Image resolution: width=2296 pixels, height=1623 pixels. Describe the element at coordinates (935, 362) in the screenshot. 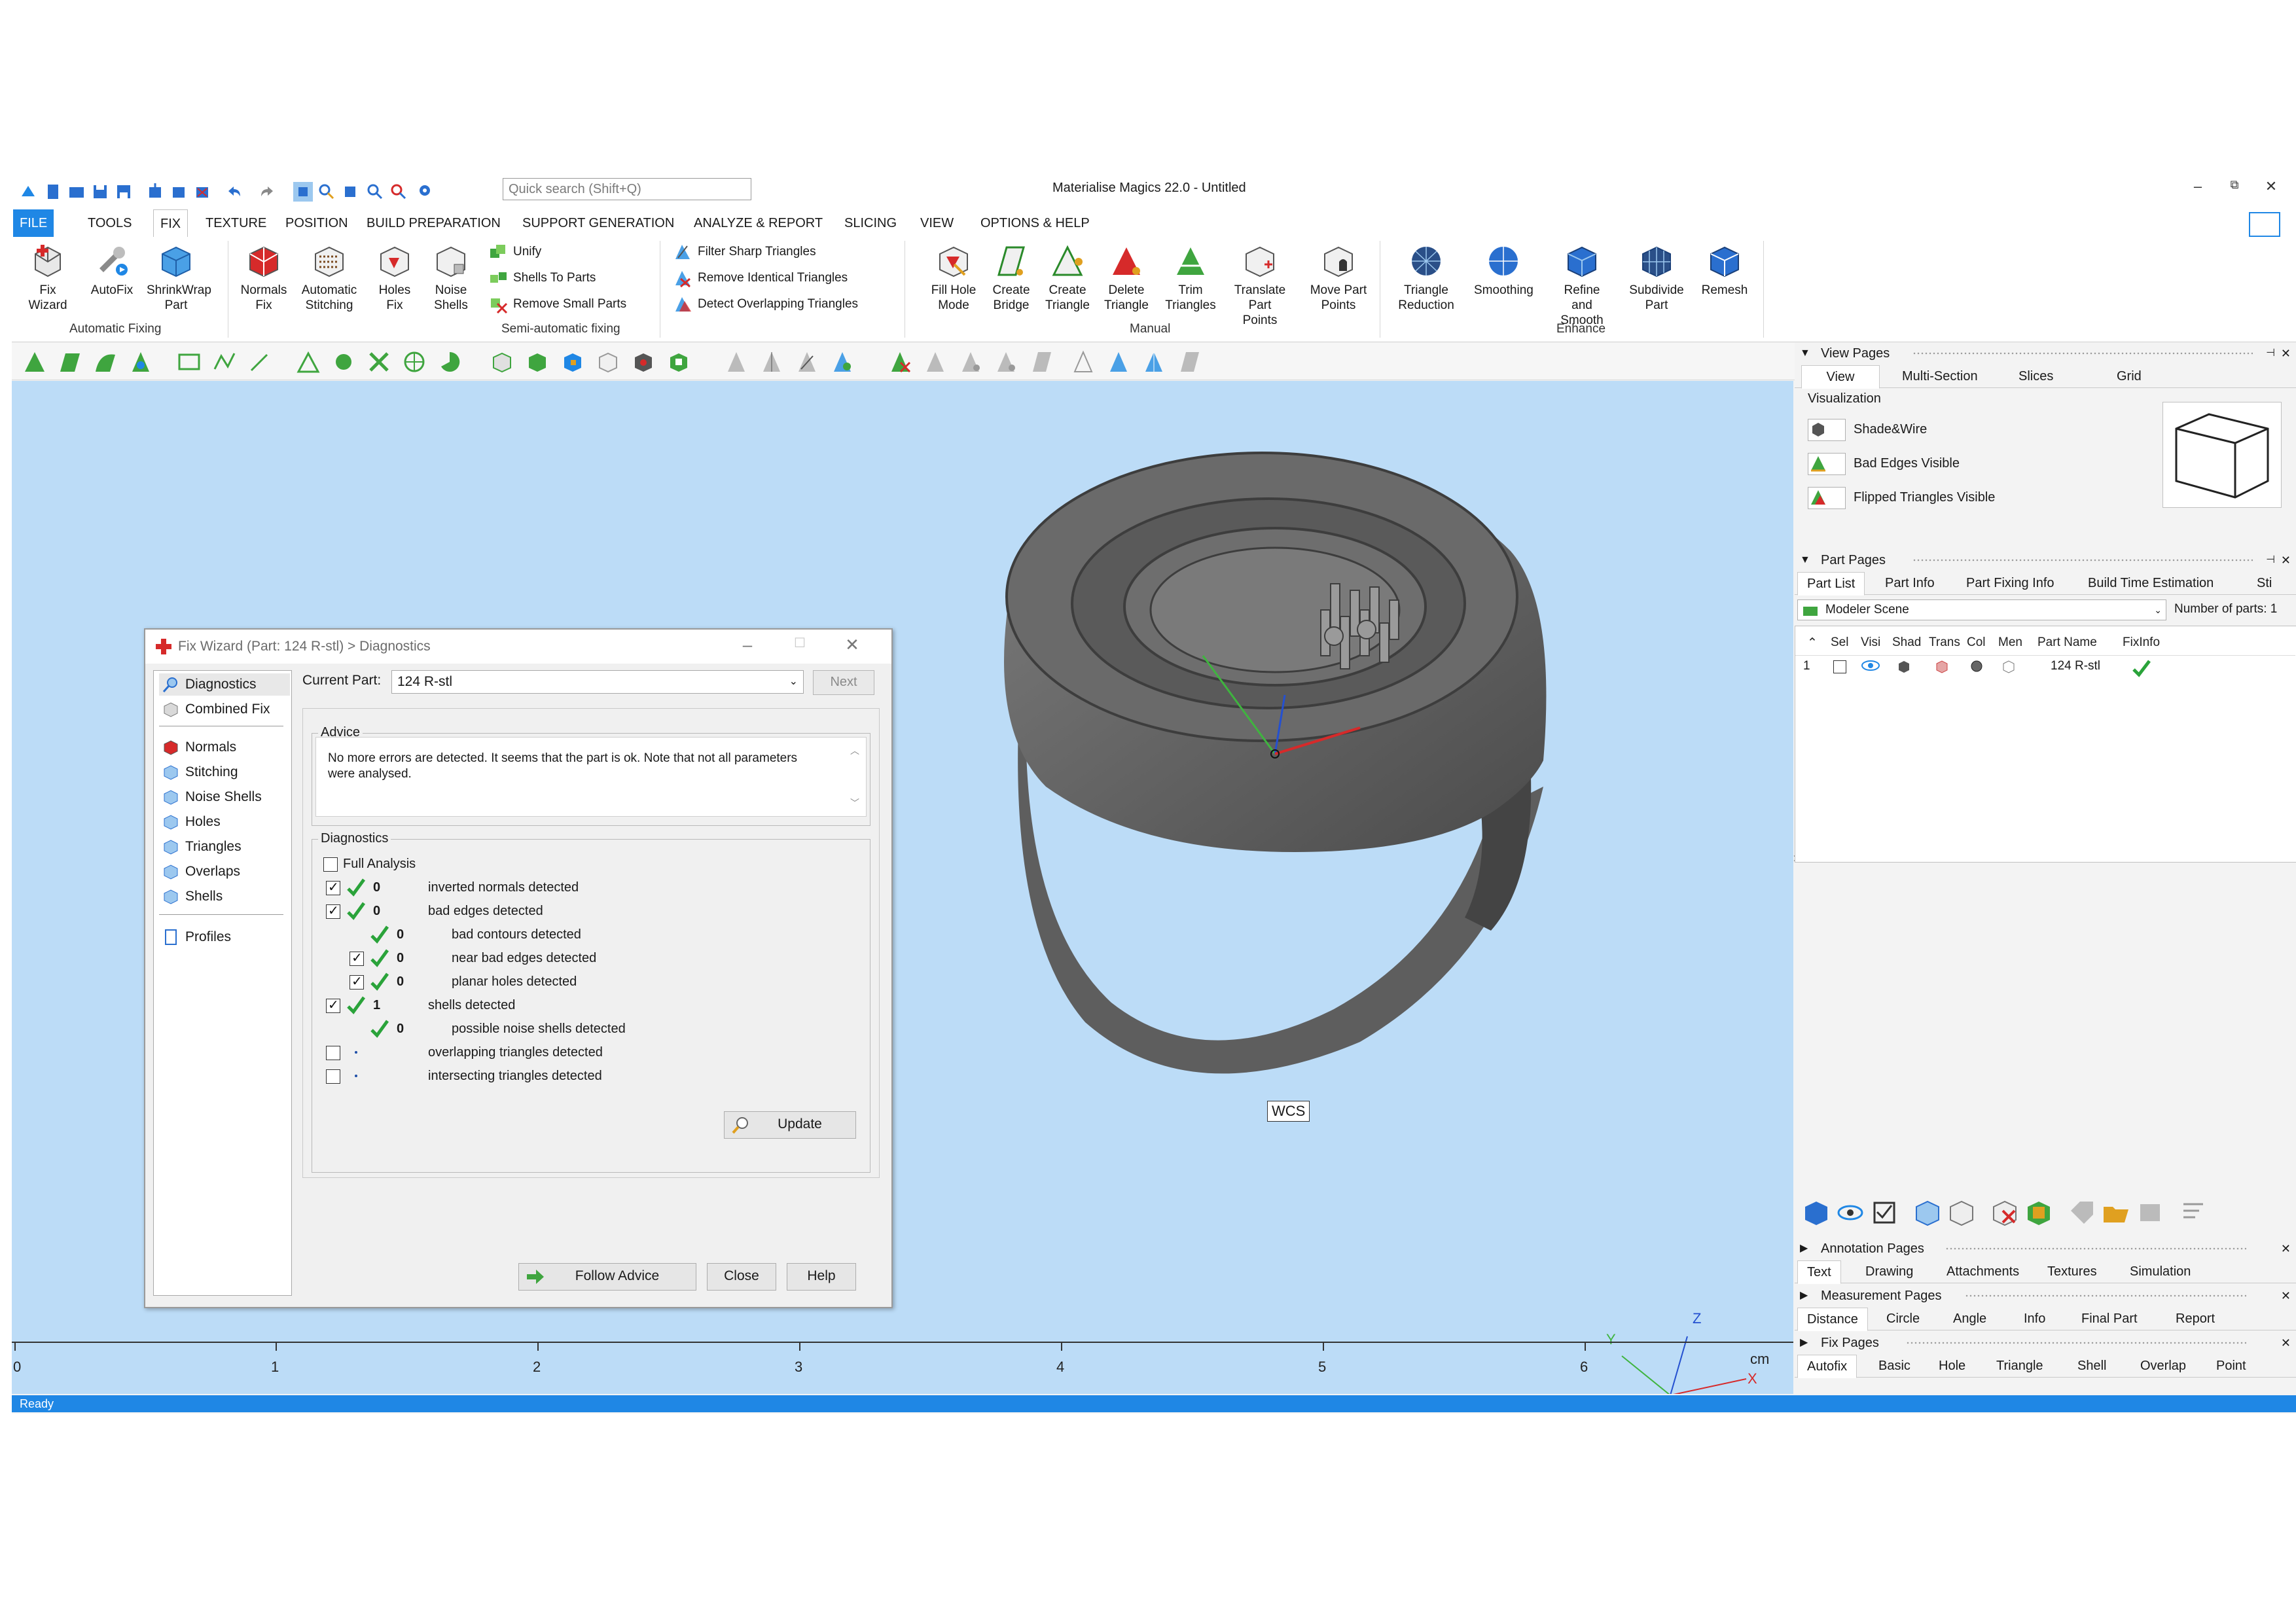

I see `triangle-tool-a-icon` at that location.